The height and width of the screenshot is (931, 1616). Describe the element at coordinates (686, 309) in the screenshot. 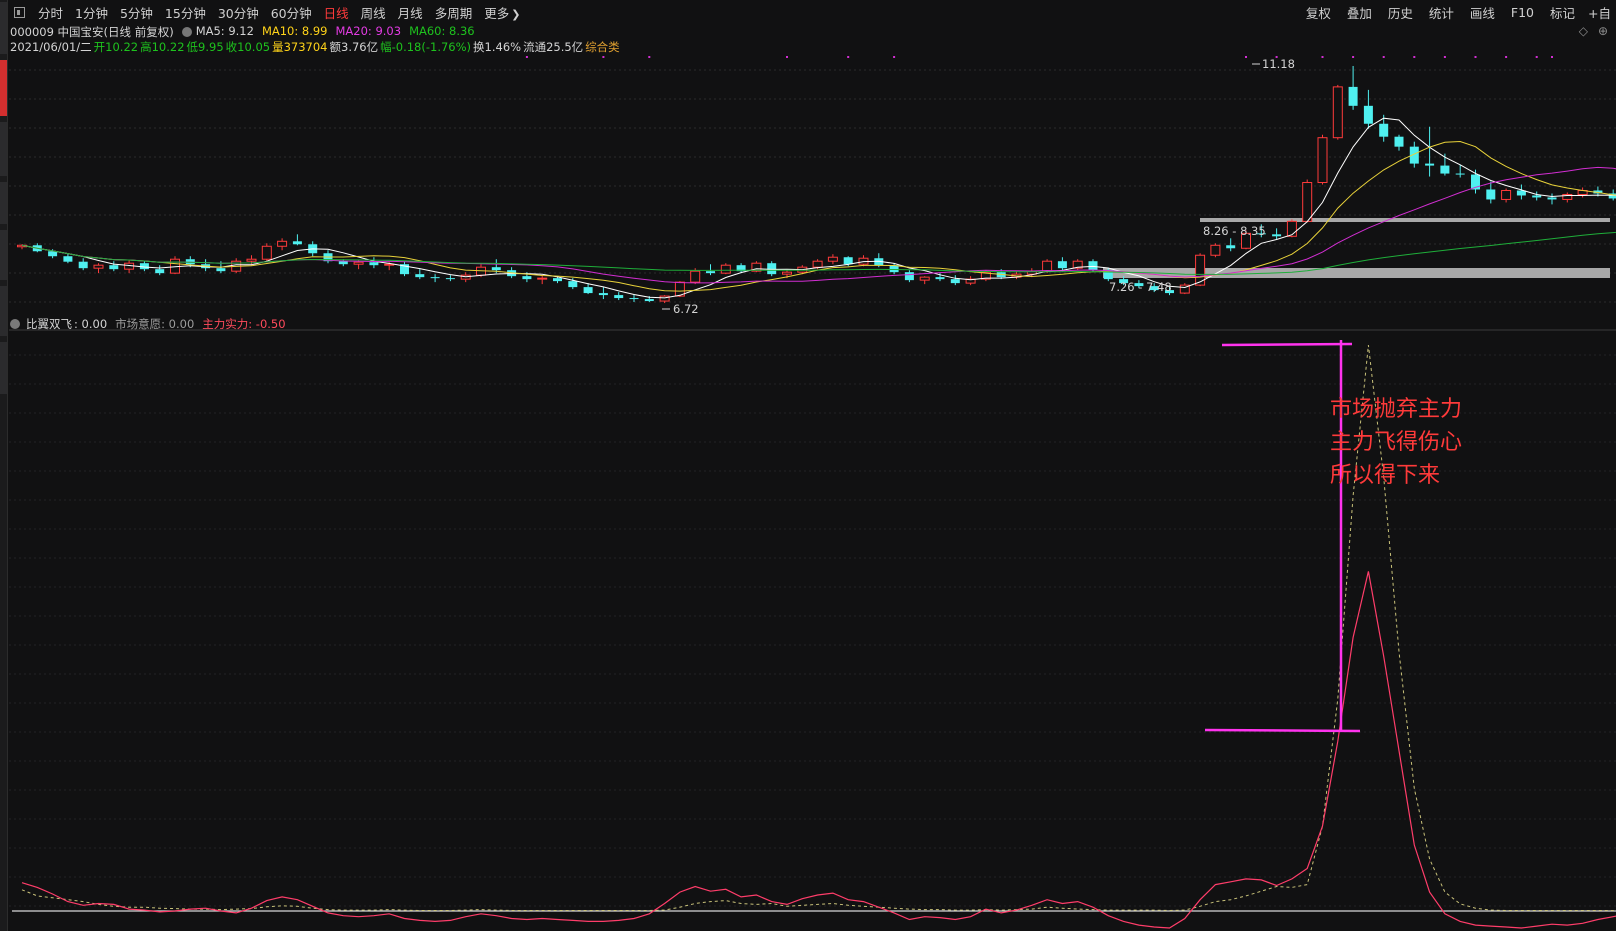

I see `low-price-label: 6.72` at that location.